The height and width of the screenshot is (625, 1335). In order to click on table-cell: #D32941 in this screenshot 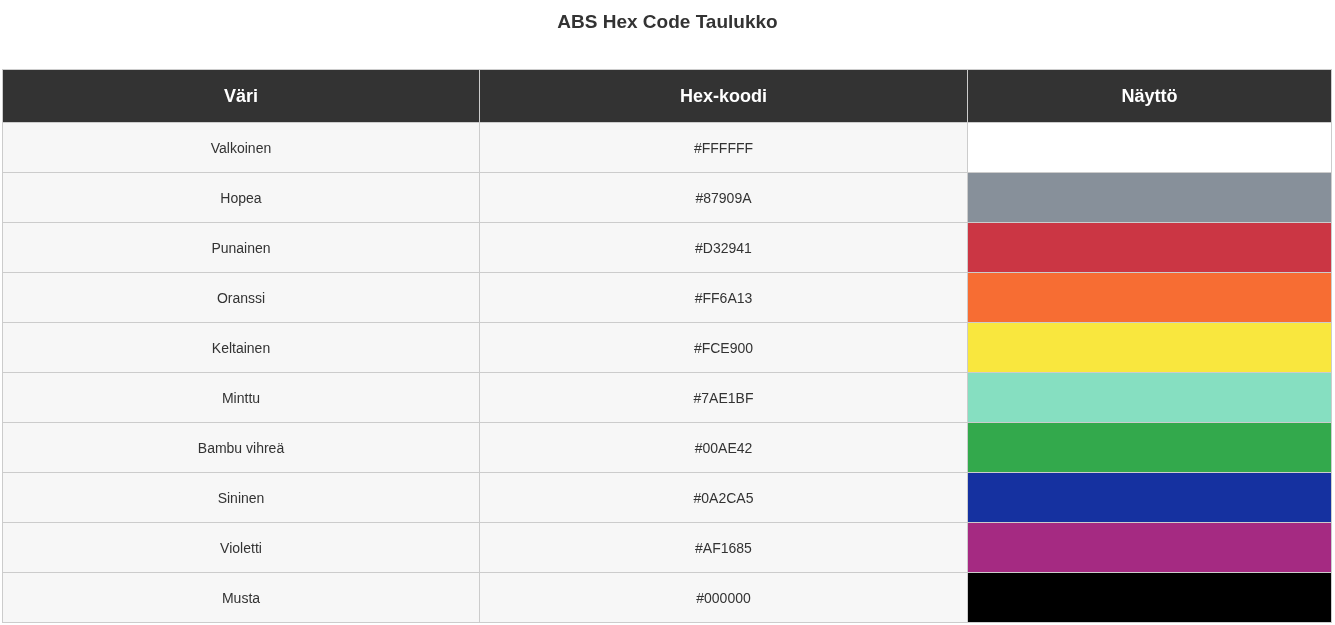, I will do `click(723, 247)`.